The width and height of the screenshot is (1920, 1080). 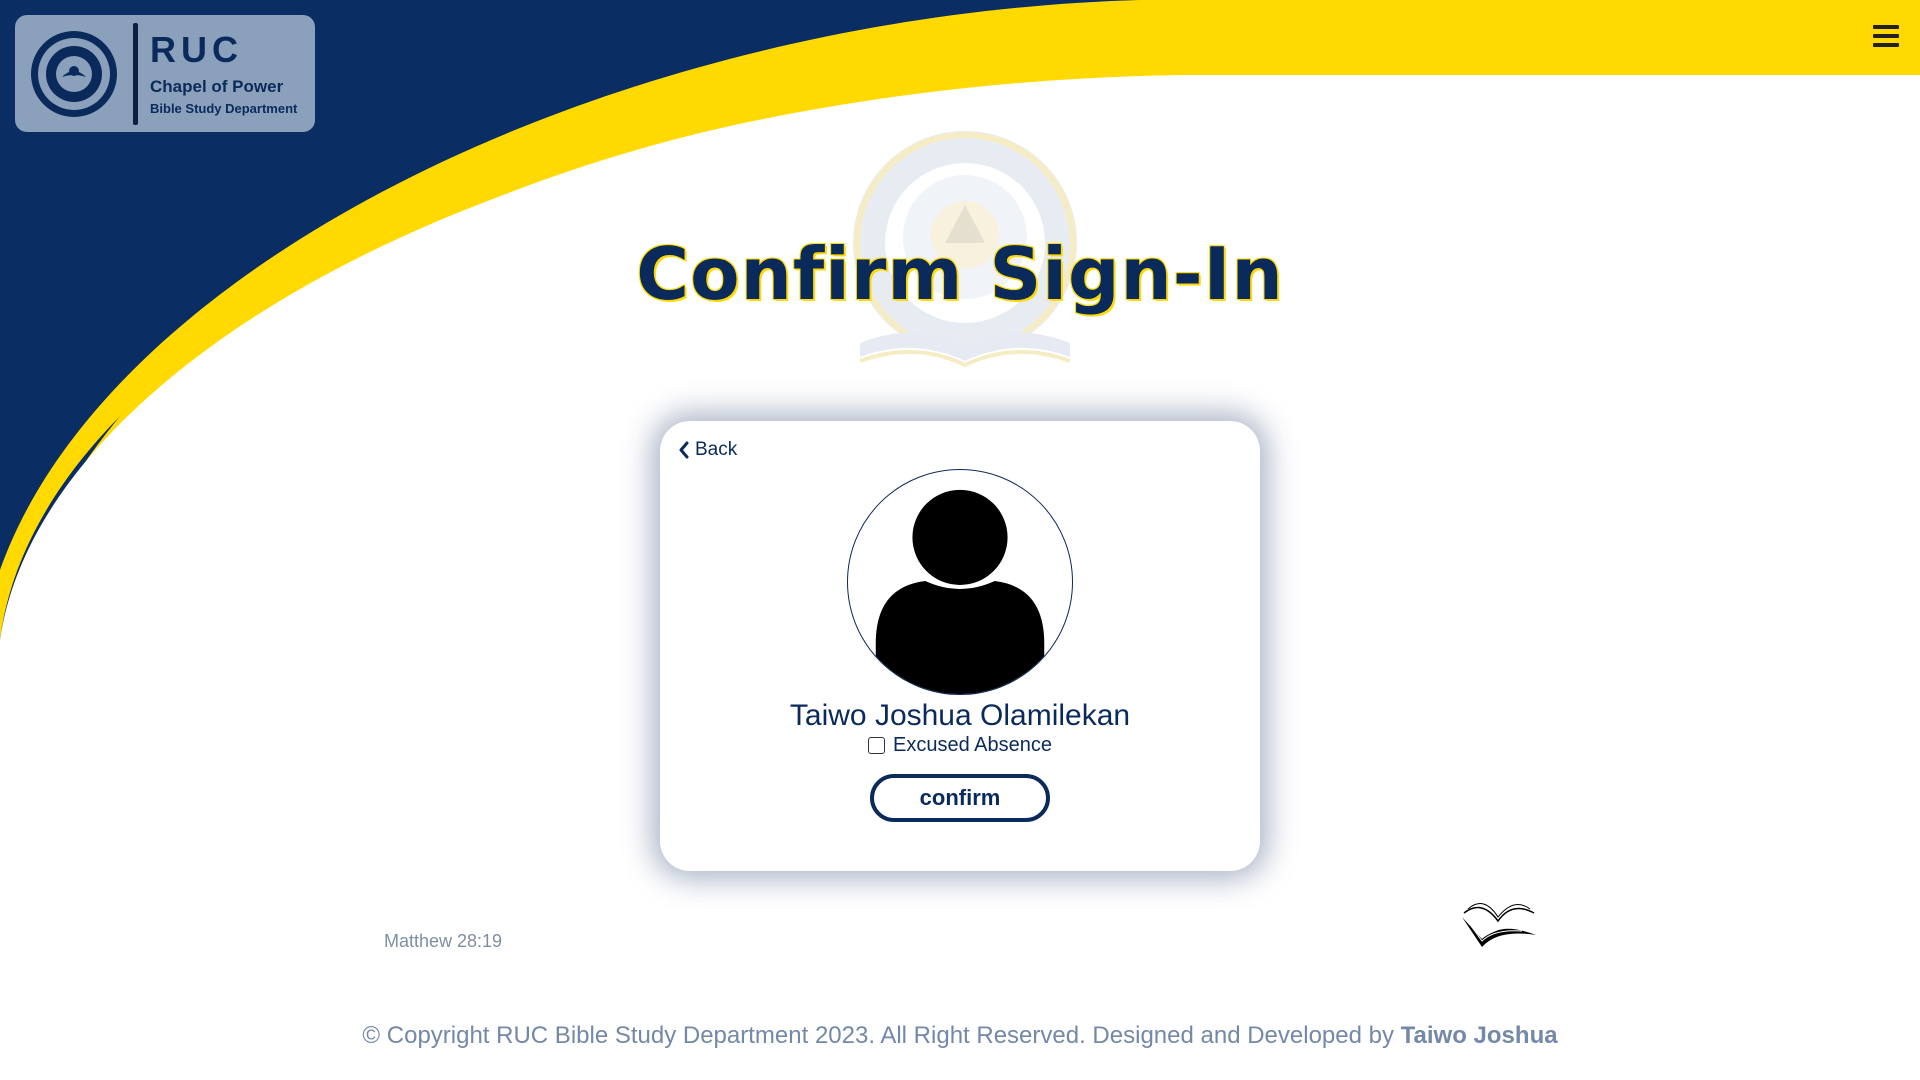 What do you see at coordinates (1499, 925) in the screenshot?
I see `open-bible-icon` at bounding box center [1499, 925].